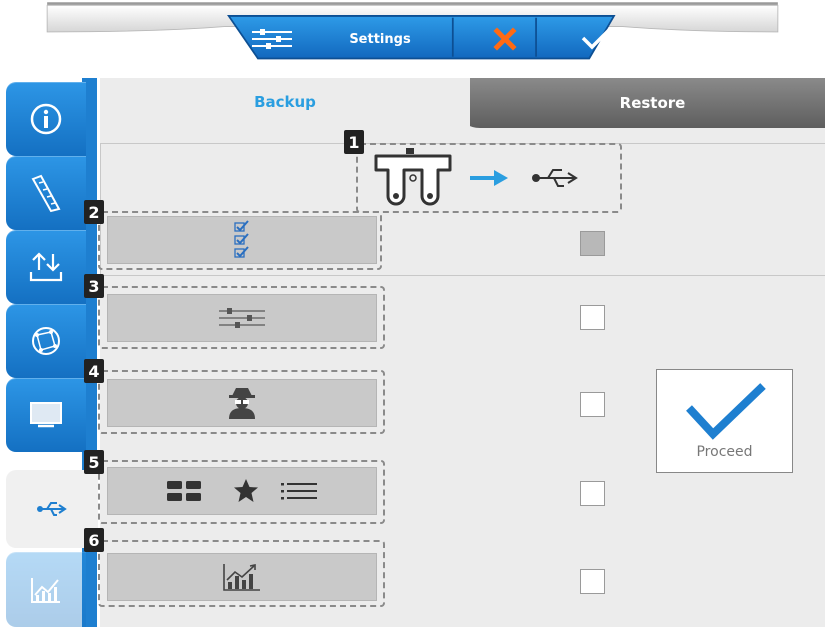  I want to click on backup-settings-button, so click(242, 318).